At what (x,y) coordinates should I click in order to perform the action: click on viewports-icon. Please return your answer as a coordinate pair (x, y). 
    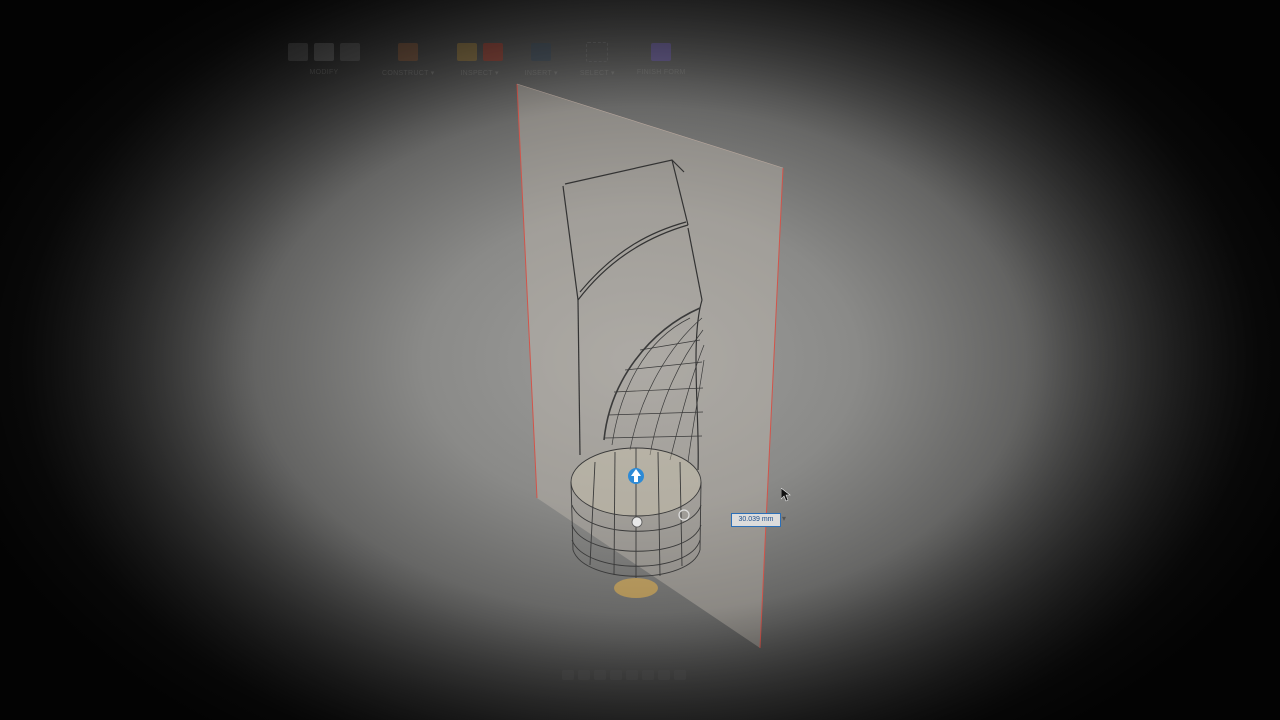
    Looking at the image, I should click on (680, 675).